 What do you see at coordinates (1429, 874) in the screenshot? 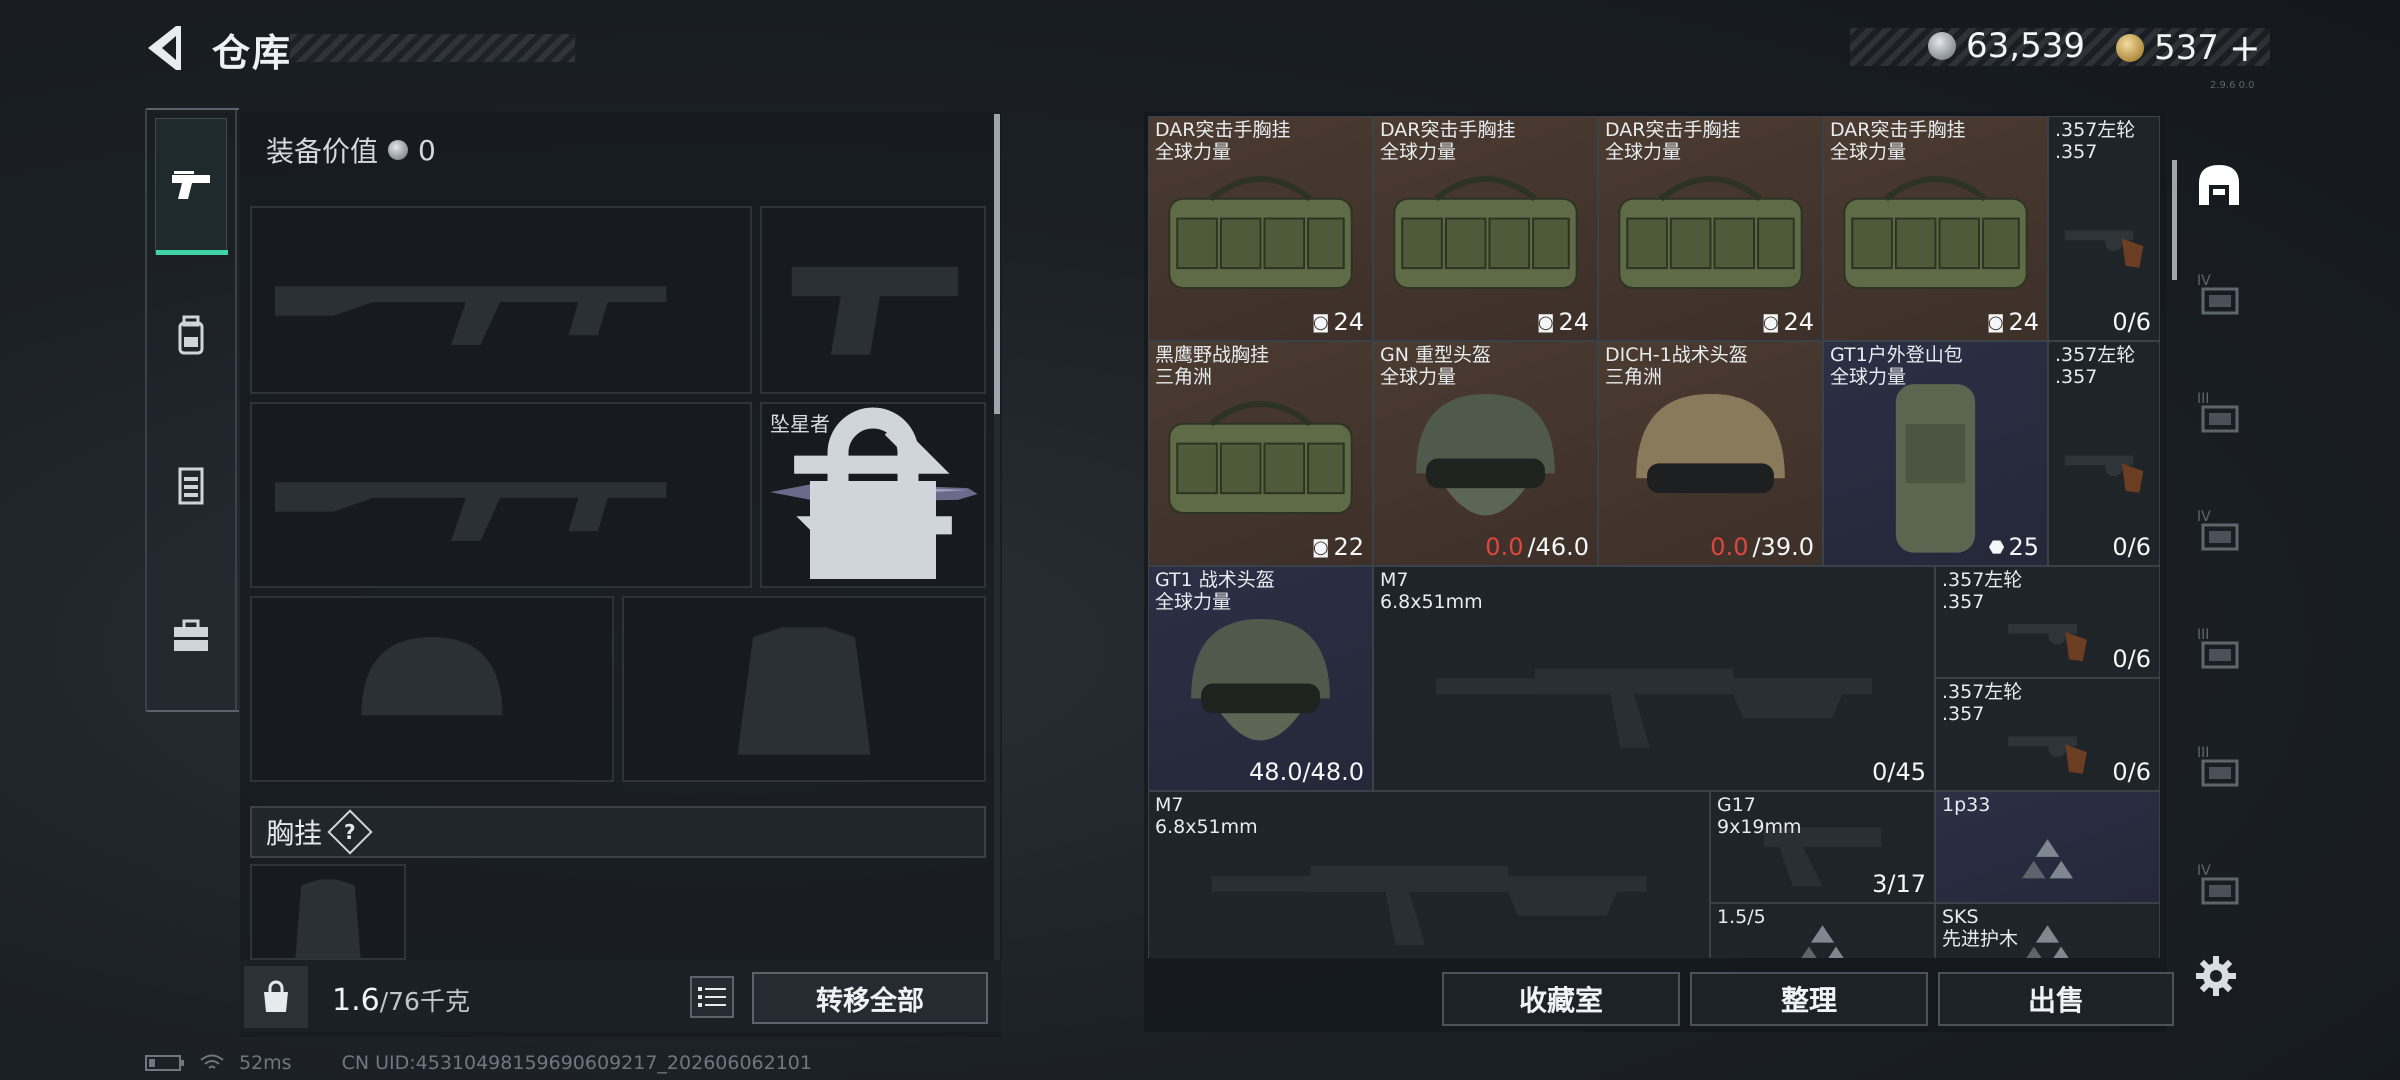
I see `inventory-item-rifle: M7 6.8x51mm` at bounding box center [1429, 874].